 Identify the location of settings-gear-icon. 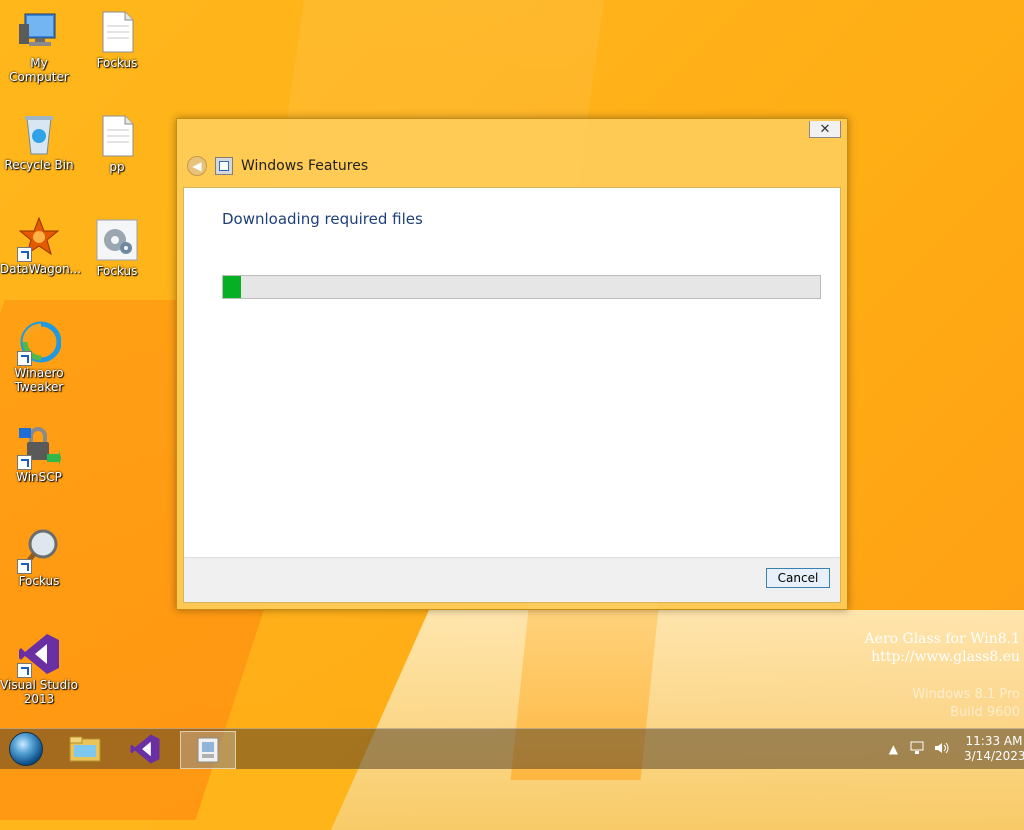
(117, 240).